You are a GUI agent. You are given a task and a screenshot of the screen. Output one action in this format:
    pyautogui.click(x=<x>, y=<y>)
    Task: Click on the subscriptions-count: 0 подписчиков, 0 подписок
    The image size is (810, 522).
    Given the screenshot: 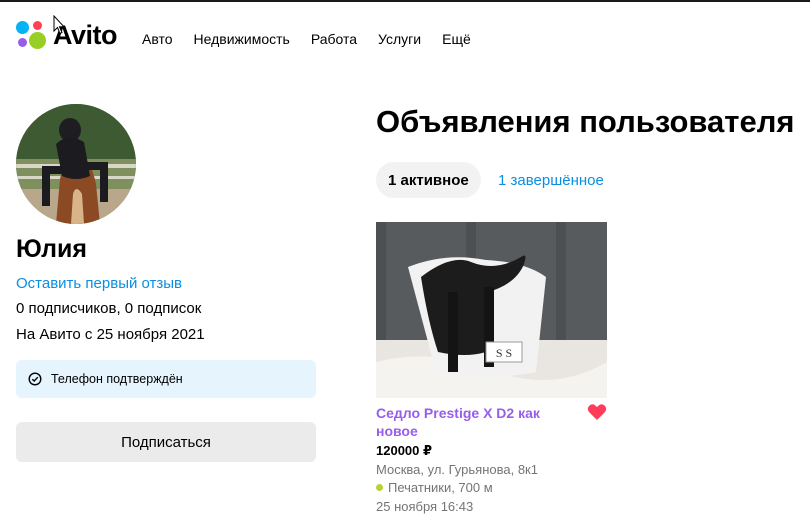 What is the action you would take?
    pyautogui.click(x=109, y=308)
    